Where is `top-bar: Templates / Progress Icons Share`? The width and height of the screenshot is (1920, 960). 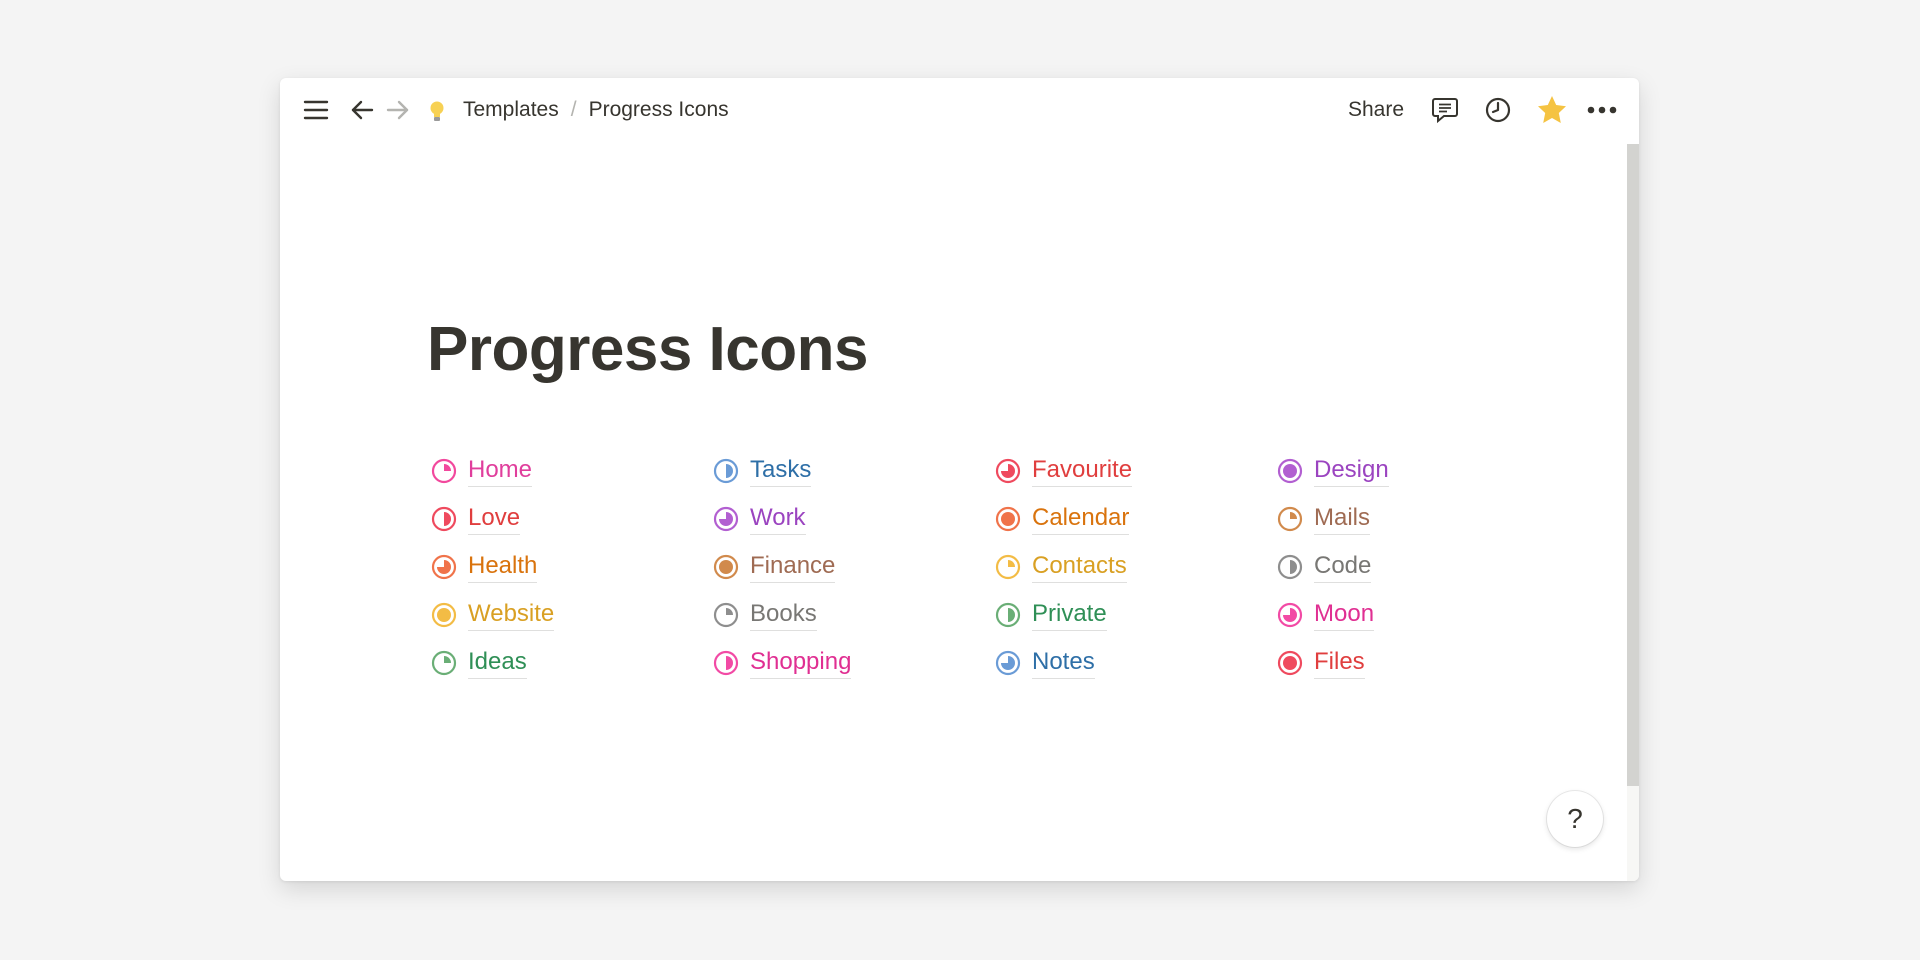
top-bar: Templates / Progress Icons Share is located at coordinates (959, 110).